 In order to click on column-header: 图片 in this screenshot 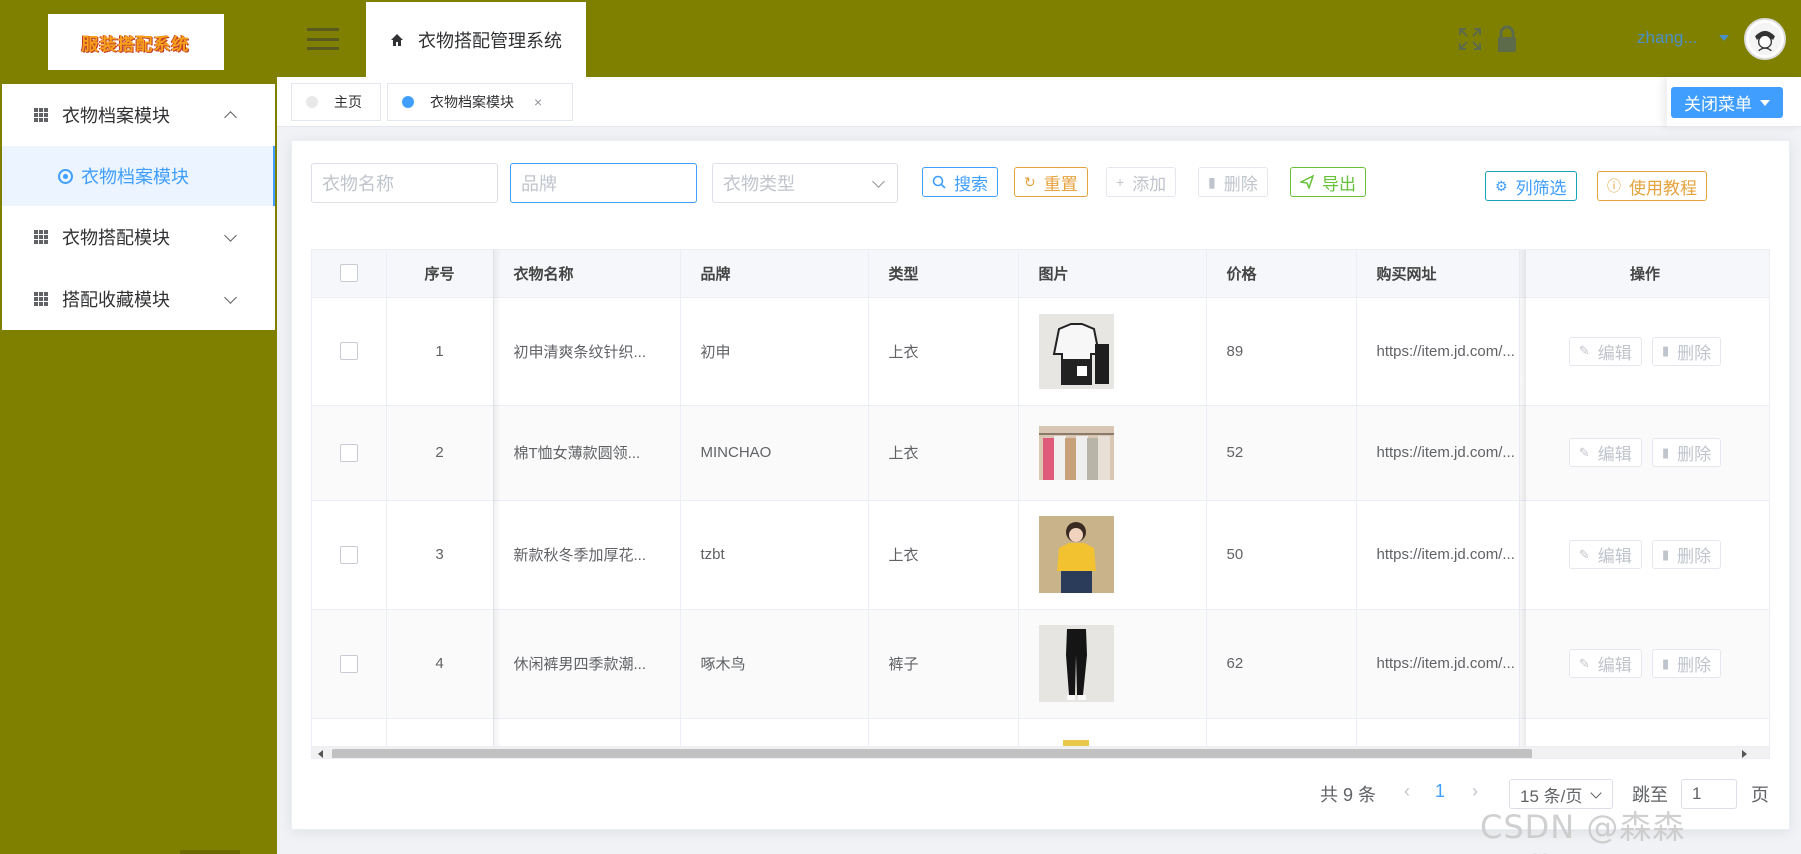, I will do `click(1112, 274)`.